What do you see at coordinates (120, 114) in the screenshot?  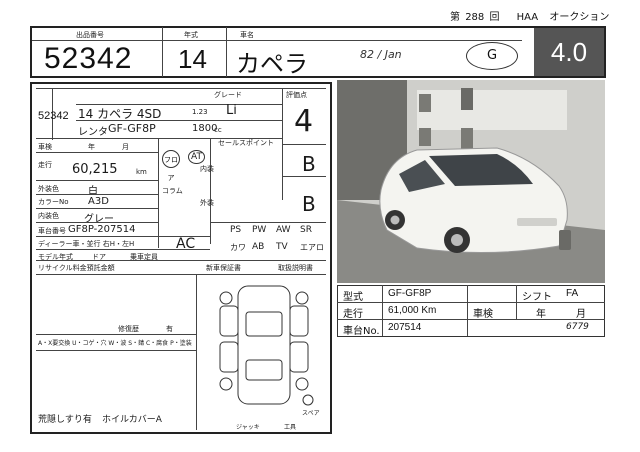 I see `model-line: 14 カペラ 4SD` at bounding box center [120, 114].